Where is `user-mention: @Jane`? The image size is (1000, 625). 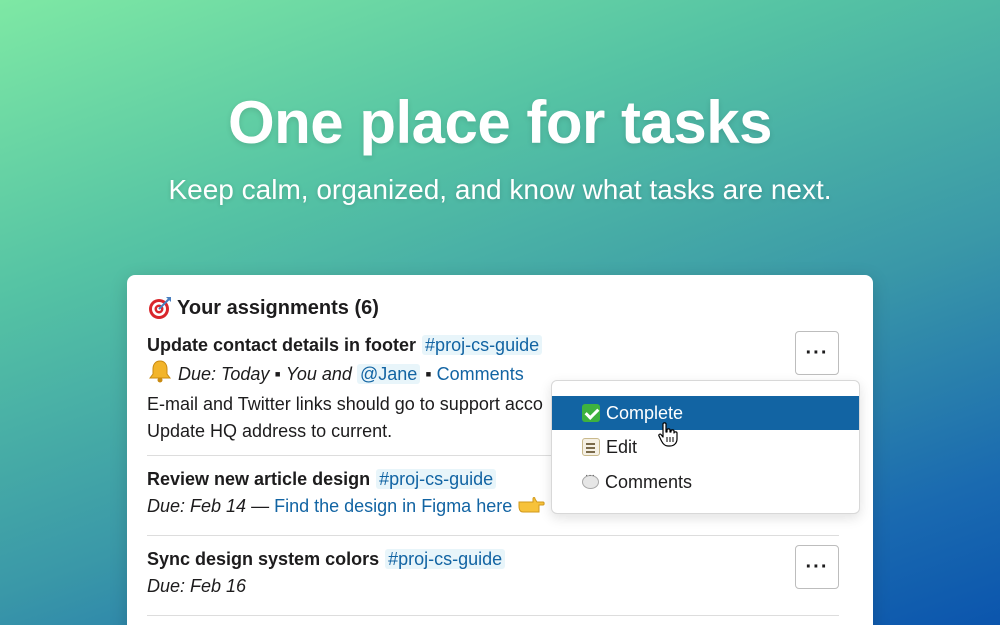
user-mention: @Jane is located at coordinates (388, 374).